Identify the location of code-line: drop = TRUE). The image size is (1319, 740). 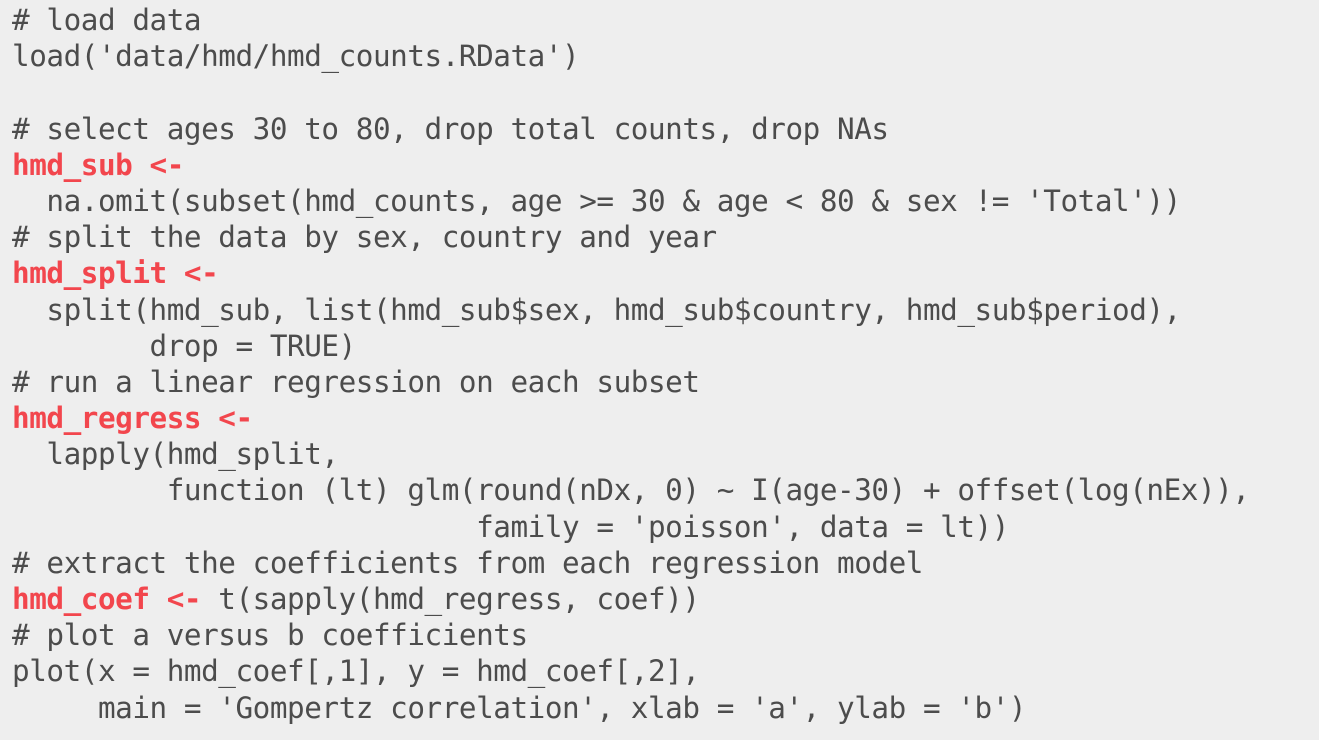
(665, 346).